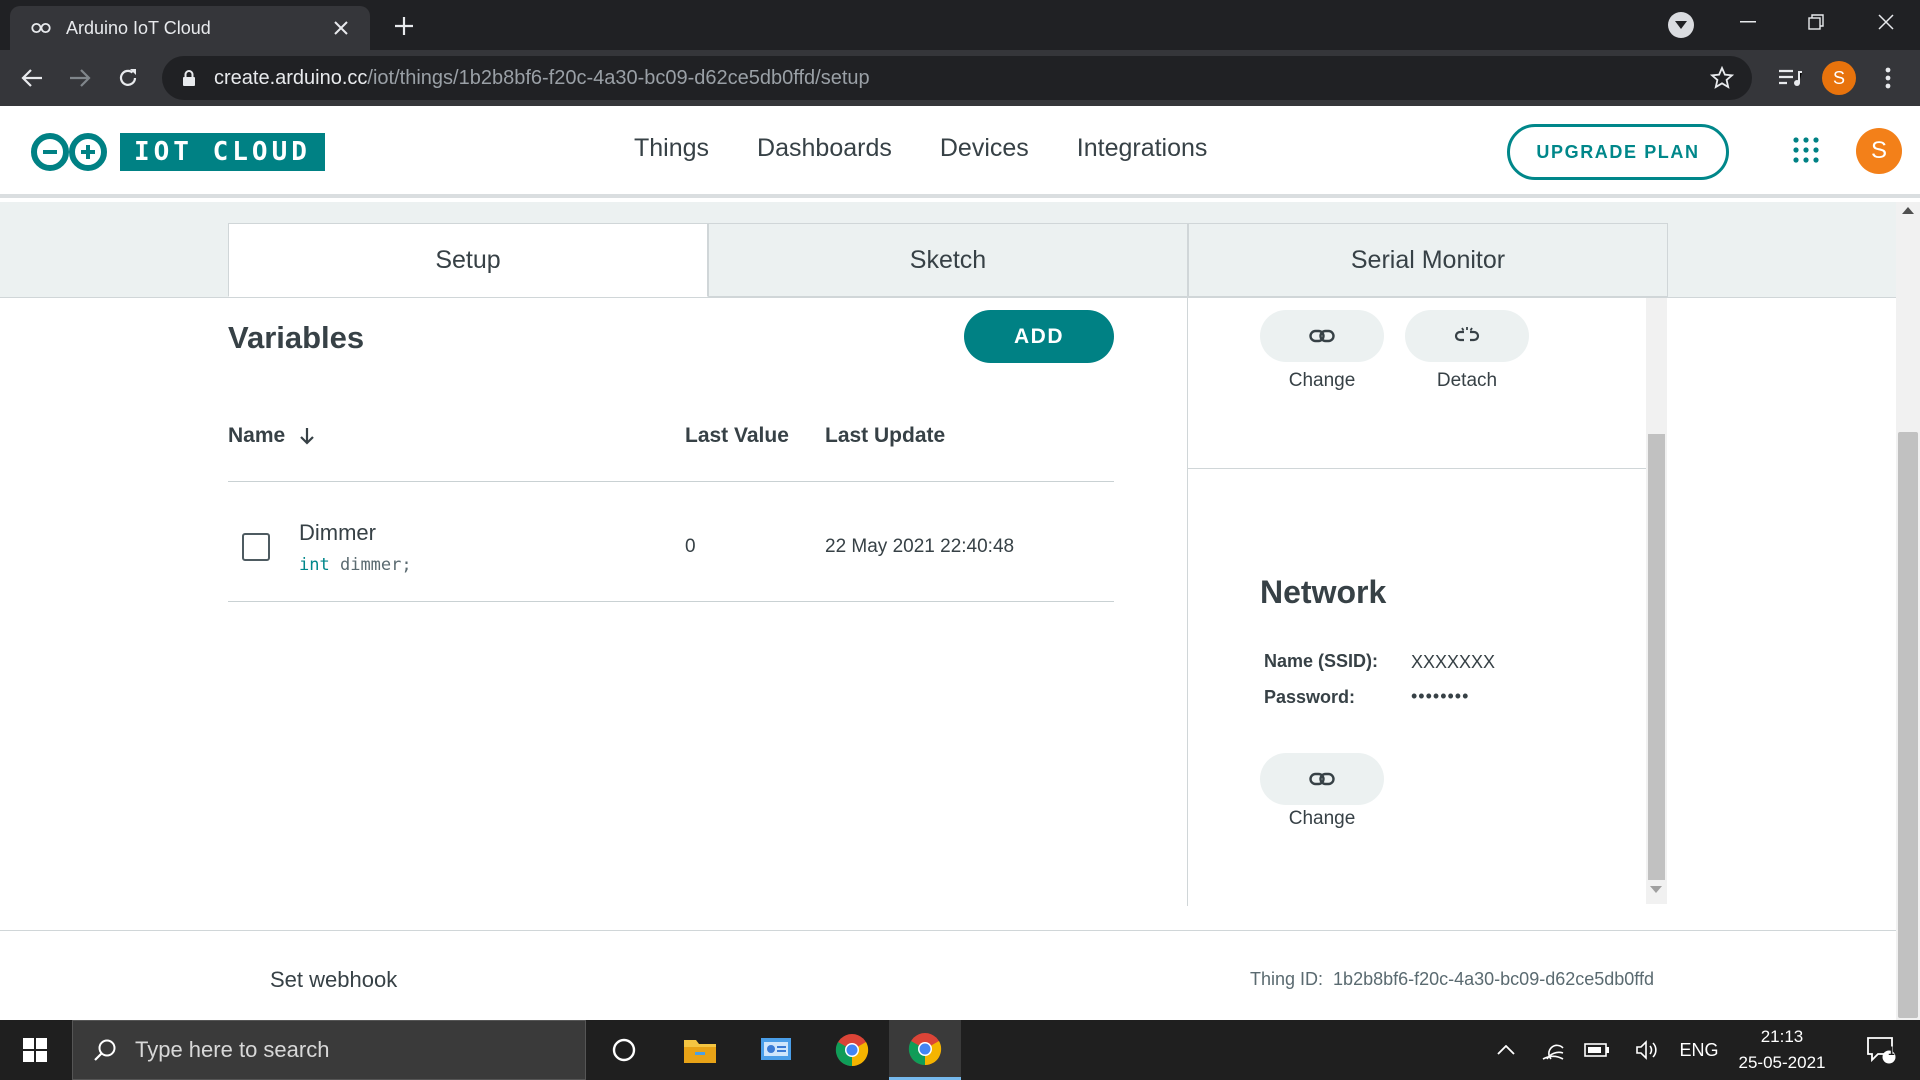  What do you see at coordinates (341, 28) in the screenshot?
I see `close-tab-icon` at bounding box center [341, 28].